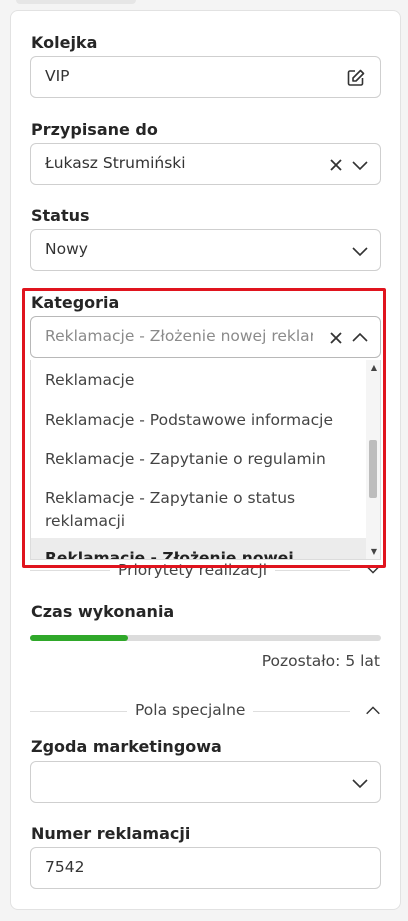 The image size is (408, 921). Describe the element at coordinates (204, 553) in the screenshot. I see `dropdown-option-selected: Reklamacje - Złożenie nowej` at that location.